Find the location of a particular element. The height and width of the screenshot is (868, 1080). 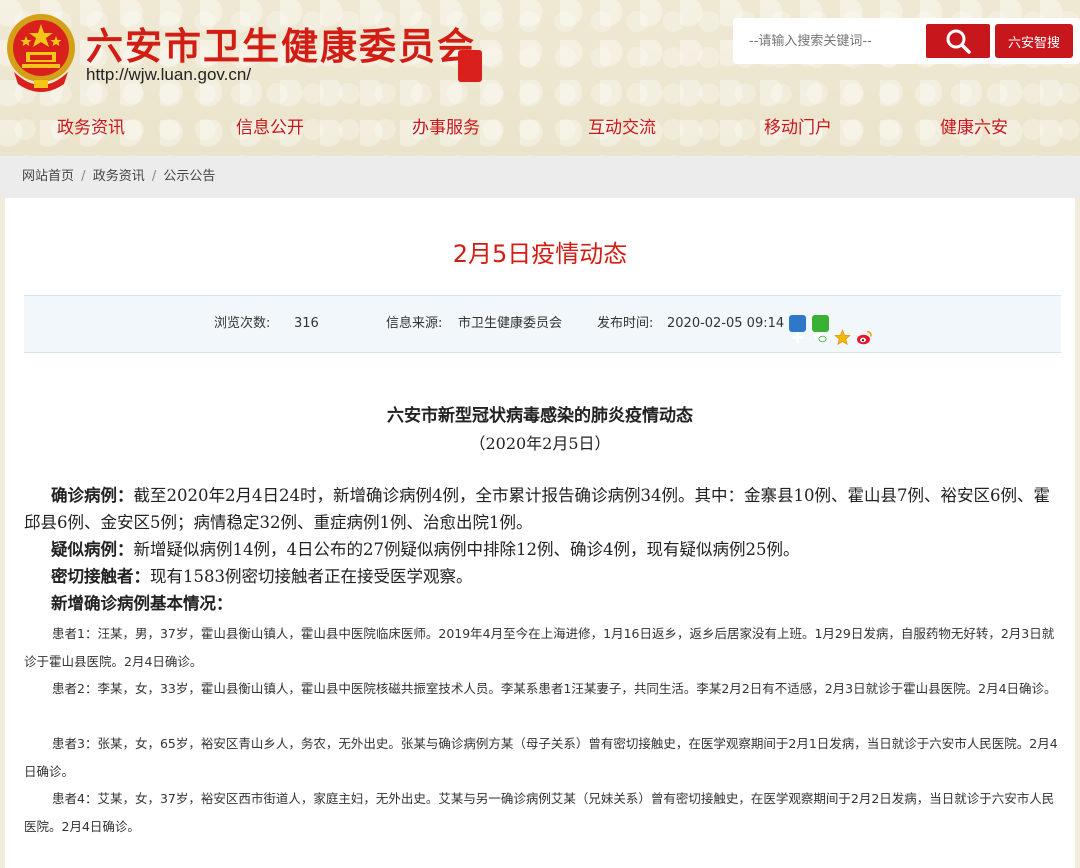

share-plus-icon is located at coordinates (797, 329).